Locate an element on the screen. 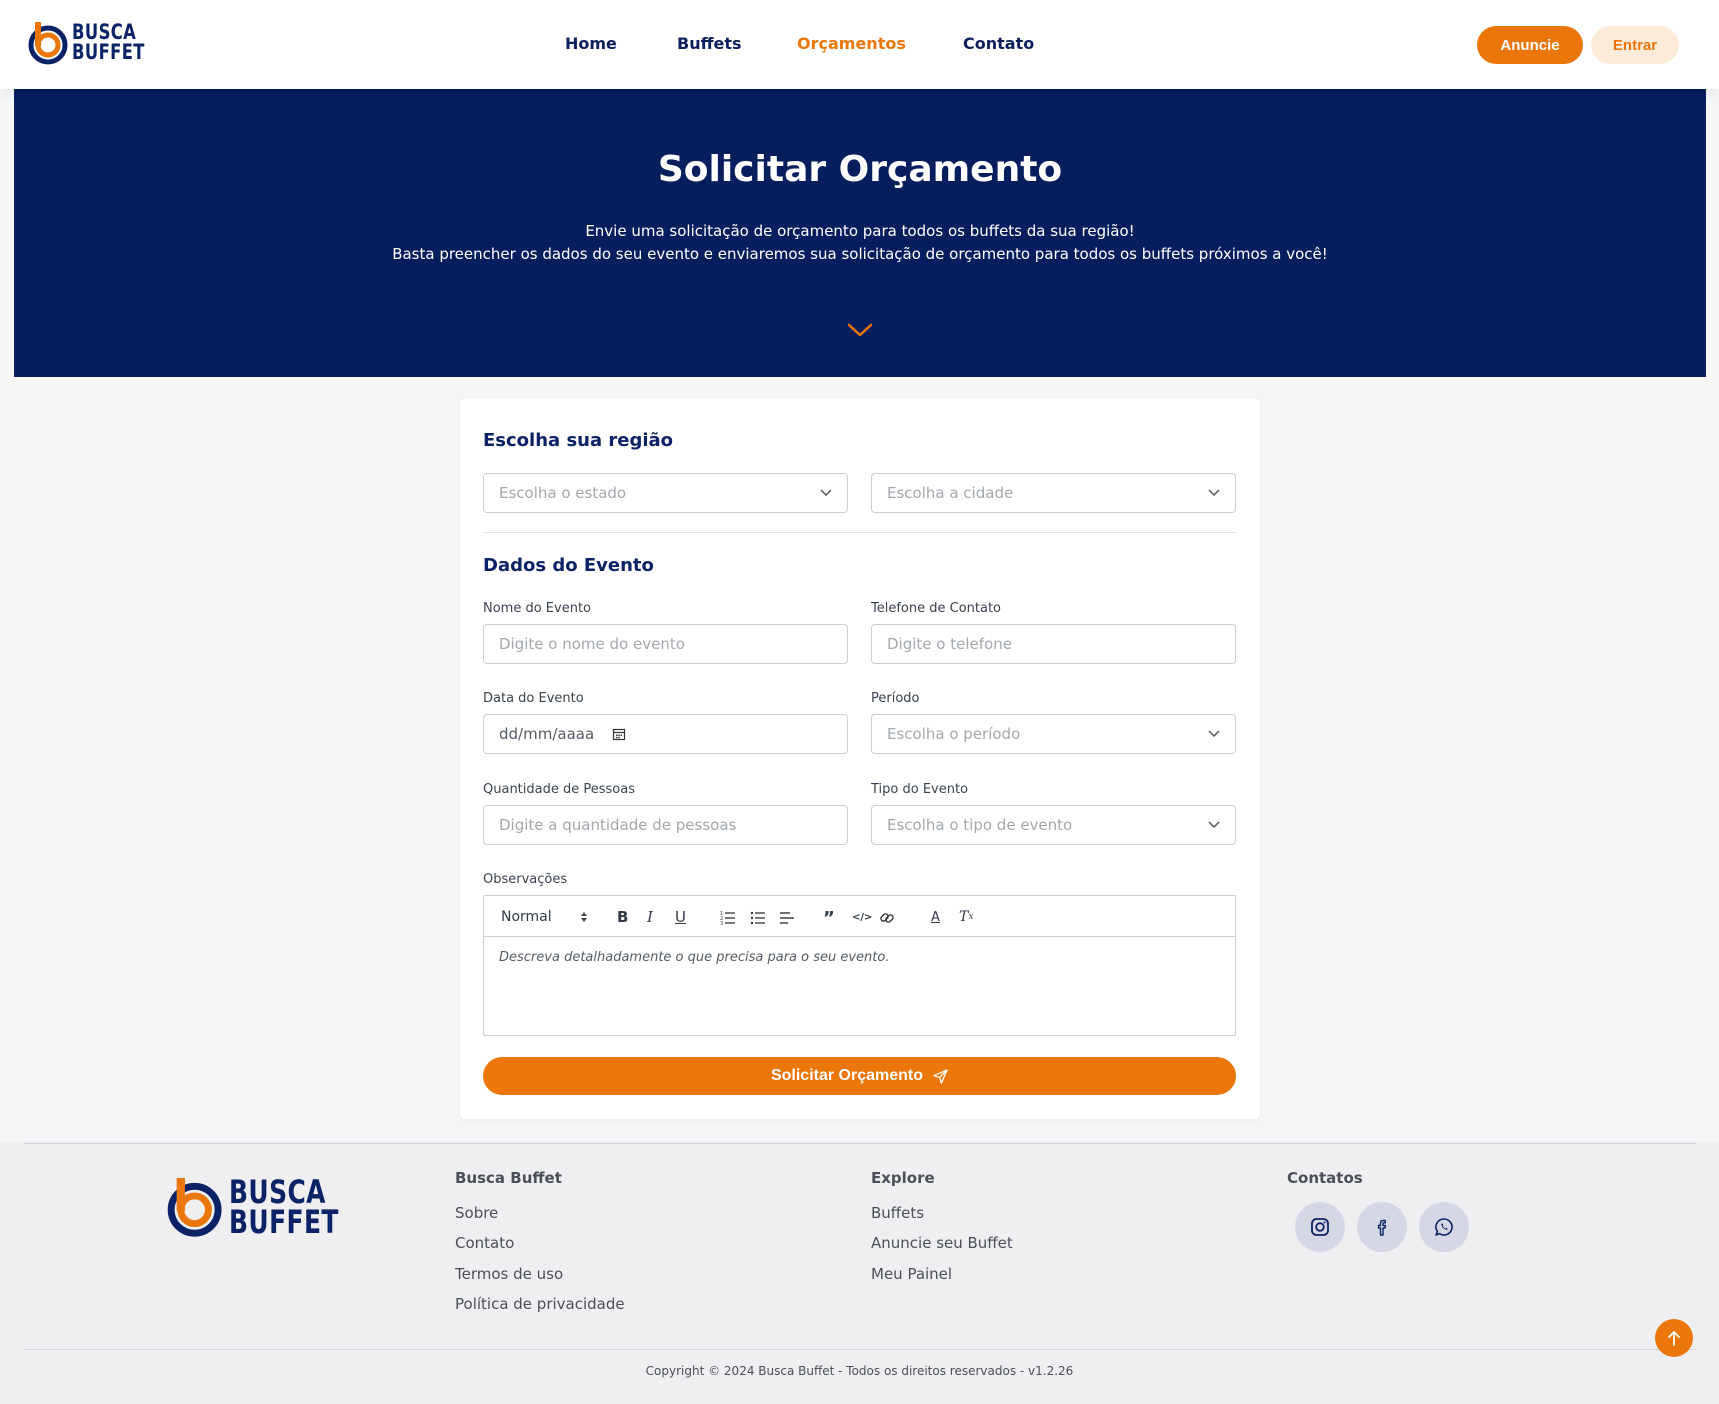 The image size is (1719, 1404). footer-logo: BUSCA BUFFET is located at coordinates (268, 1207).